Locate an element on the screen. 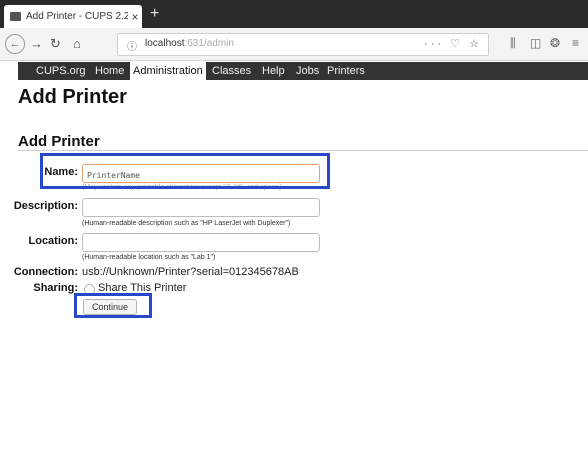 Image resolution: width=588 pixels, height=465 pixels. menu-icon: ≡ is located at coordinates (575, 43).